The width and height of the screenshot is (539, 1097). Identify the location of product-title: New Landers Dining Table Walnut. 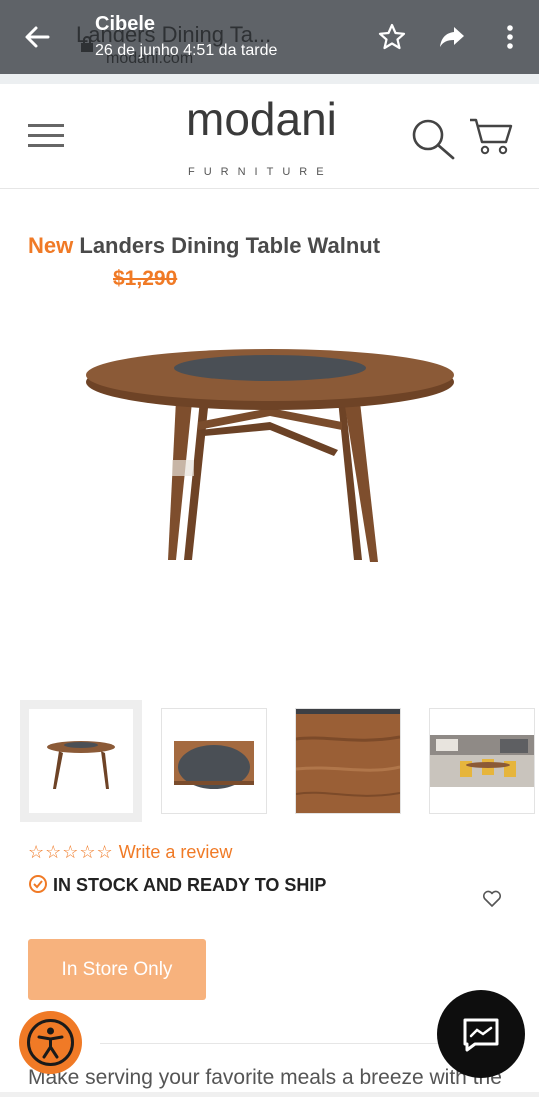
(204, 246).